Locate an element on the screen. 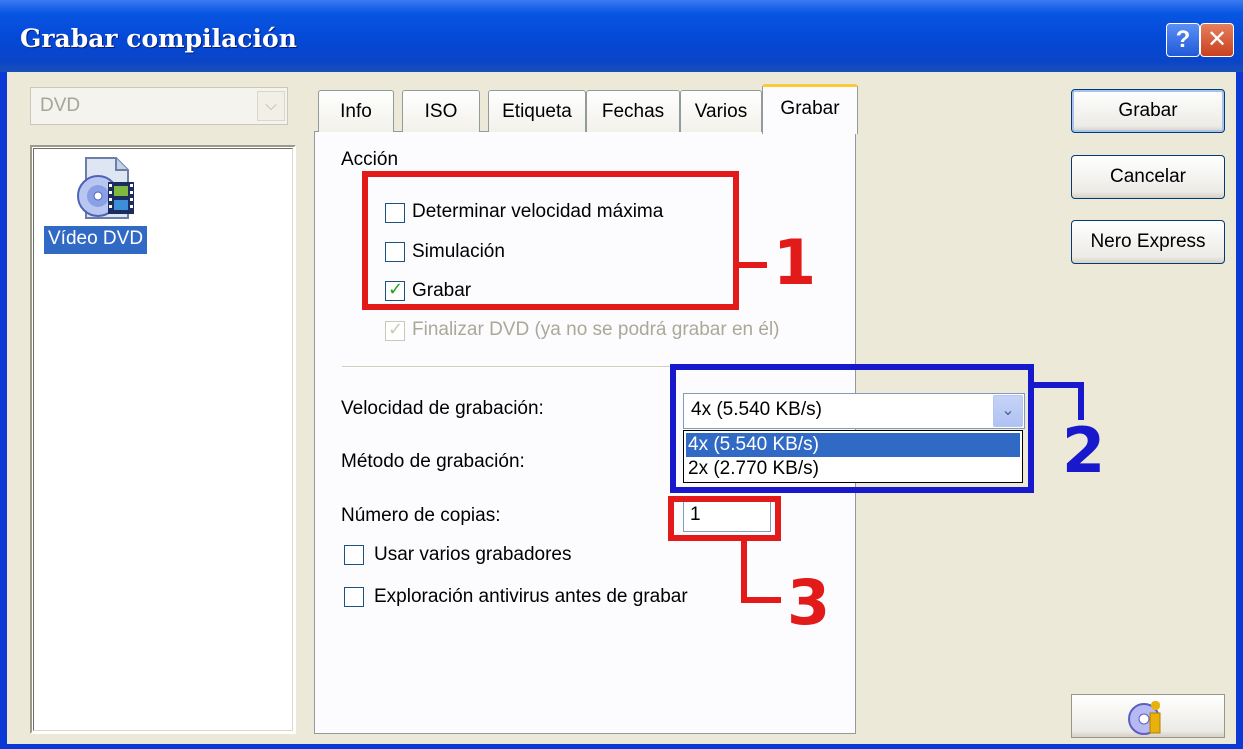 This screenshot has height=749, width=1243. info-disc-icon is located at coordinates (1144, 718).